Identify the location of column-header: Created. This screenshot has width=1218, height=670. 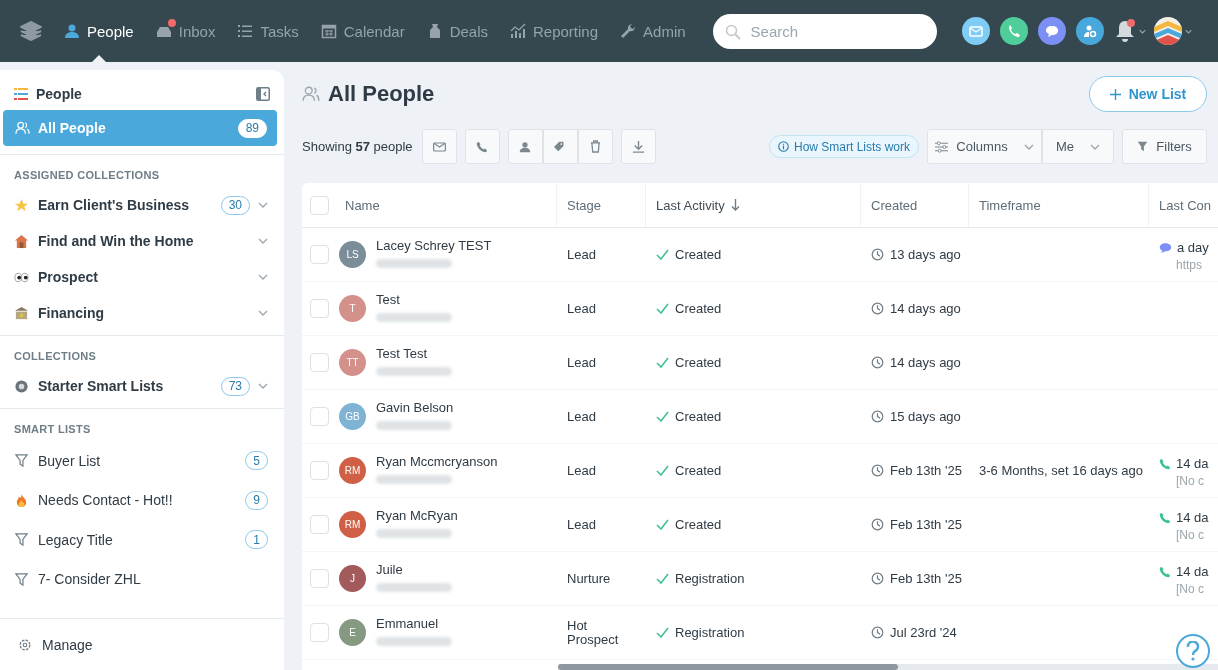
(894, 205).